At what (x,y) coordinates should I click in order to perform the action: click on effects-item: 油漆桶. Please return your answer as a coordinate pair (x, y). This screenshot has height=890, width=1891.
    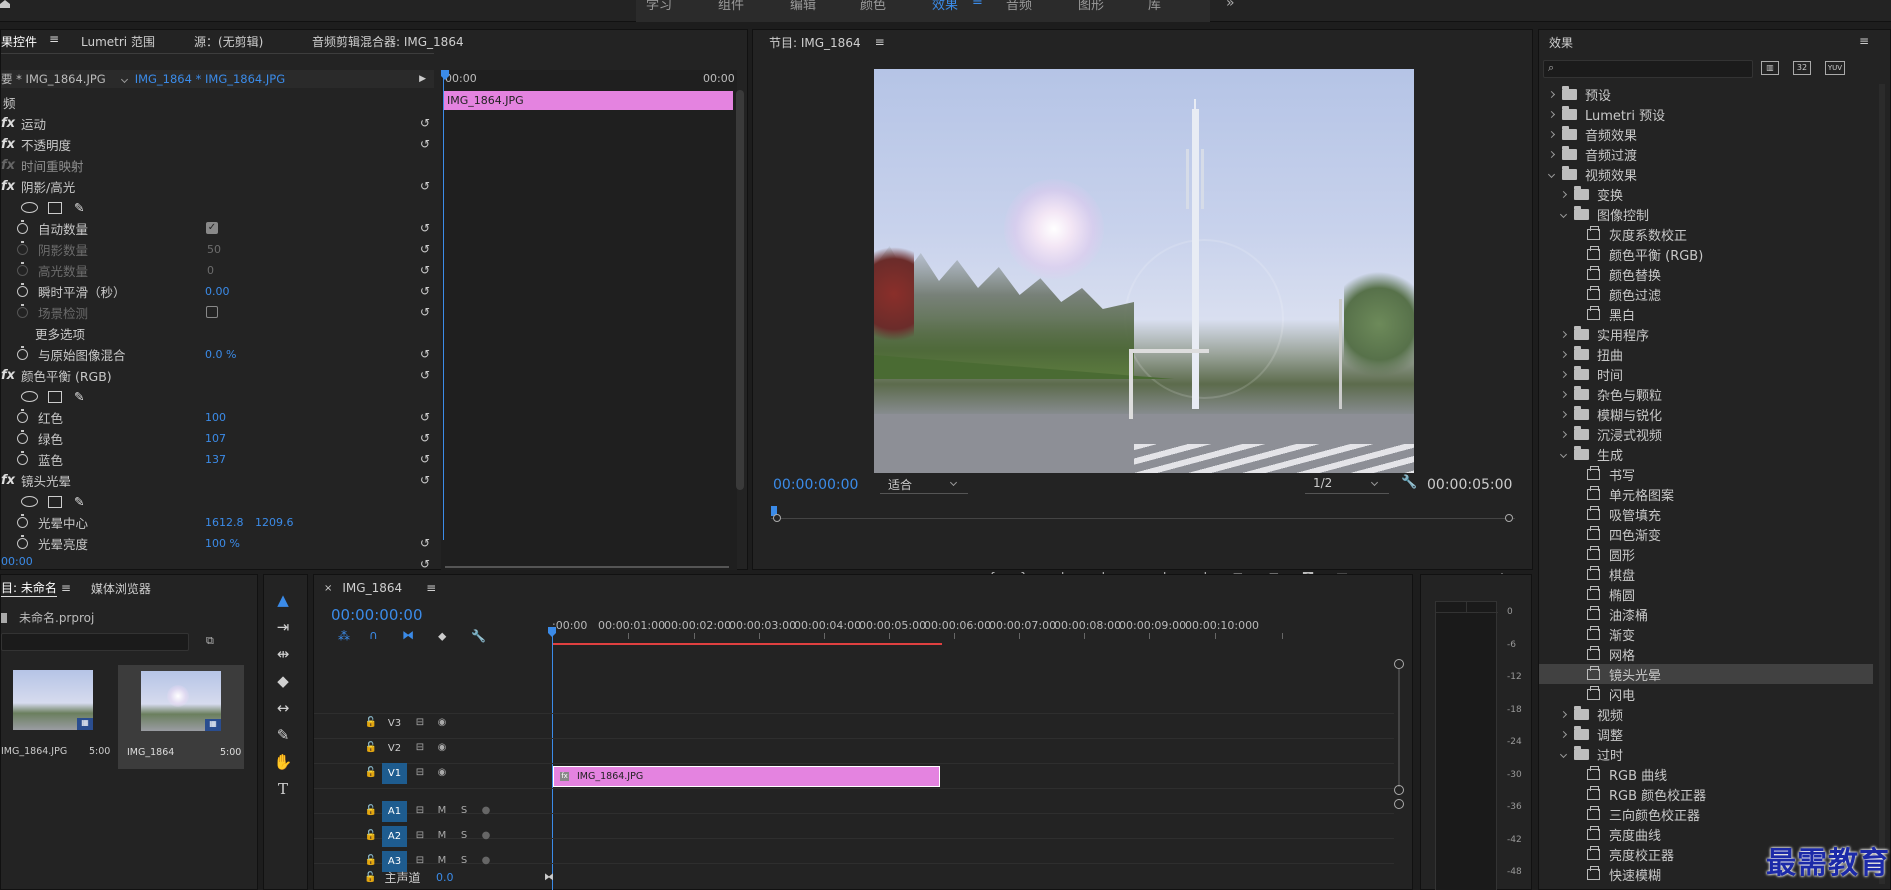
    Looking at the image, I should click on (1706, 614).